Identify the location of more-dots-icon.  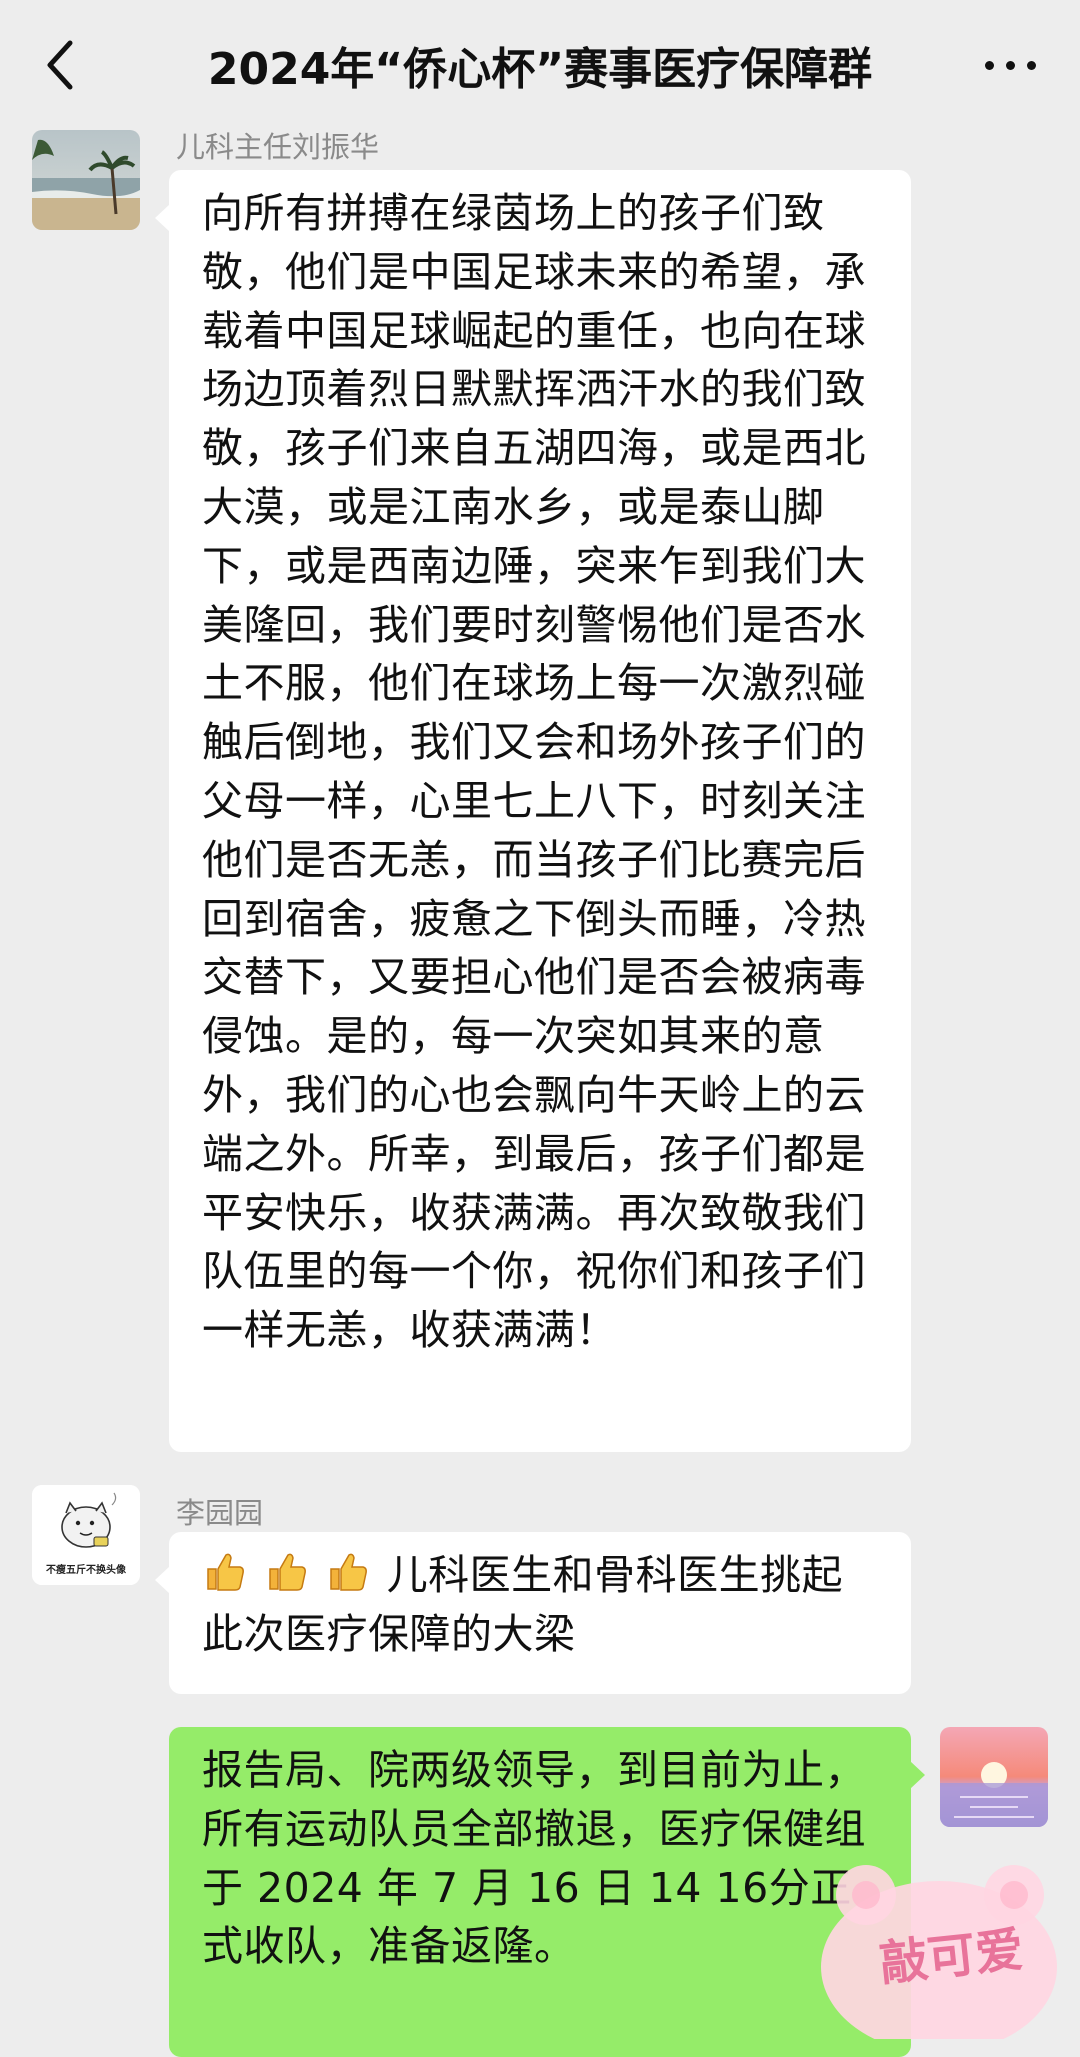
(1010, 65).